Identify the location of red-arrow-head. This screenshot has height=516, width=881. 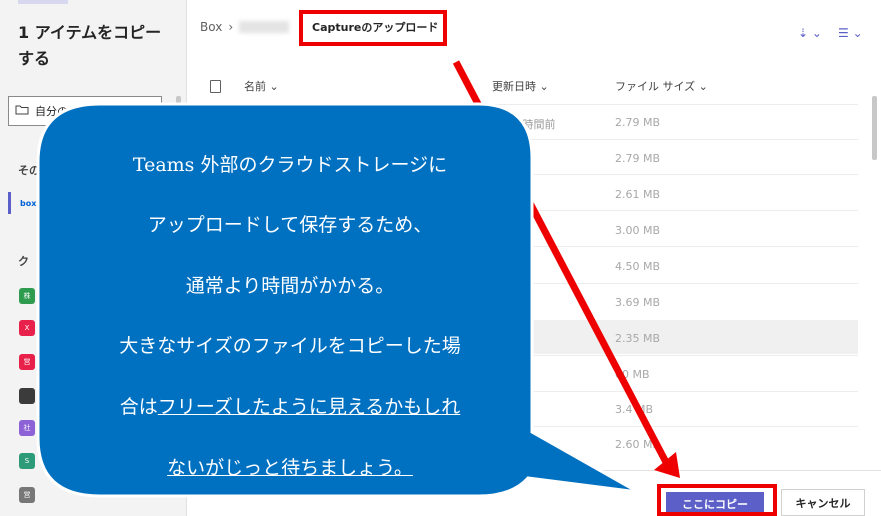
(667, 465).